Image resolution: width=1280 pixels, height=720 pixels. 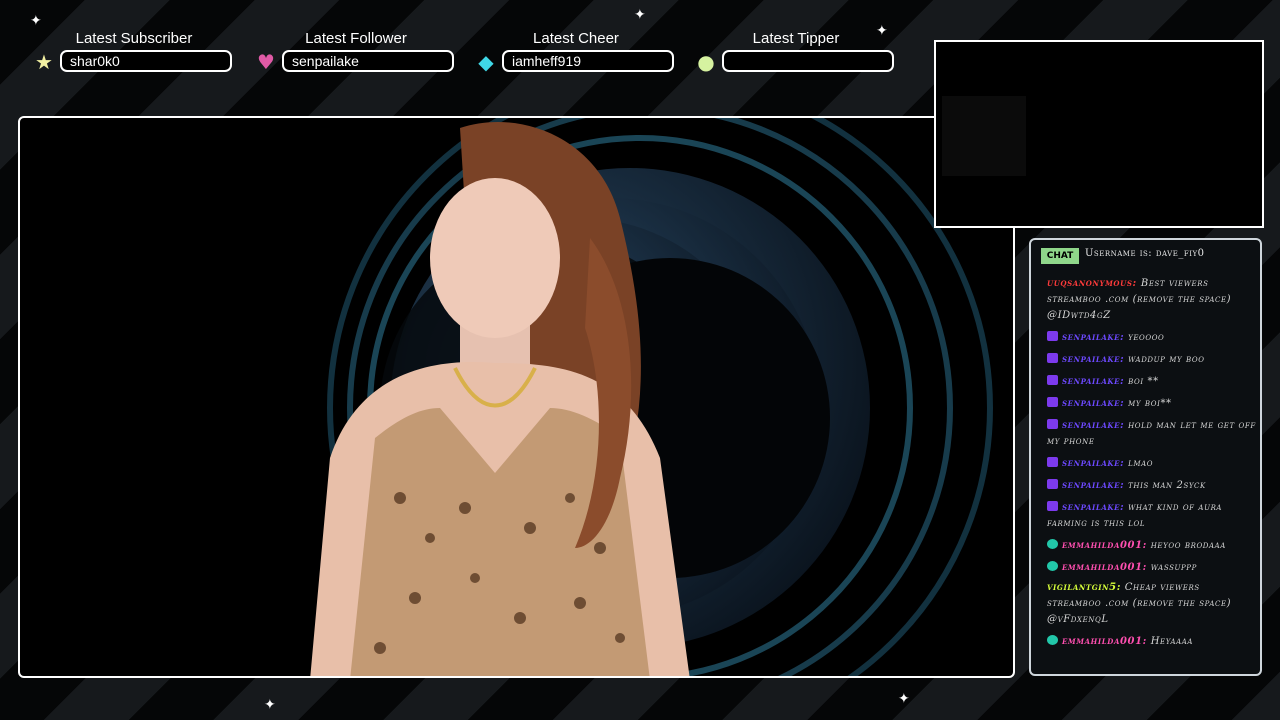 What do you see at coordinates (44, 62) in the screenshot?
I see `star-icon: ★` at bounding box center [44, 62].